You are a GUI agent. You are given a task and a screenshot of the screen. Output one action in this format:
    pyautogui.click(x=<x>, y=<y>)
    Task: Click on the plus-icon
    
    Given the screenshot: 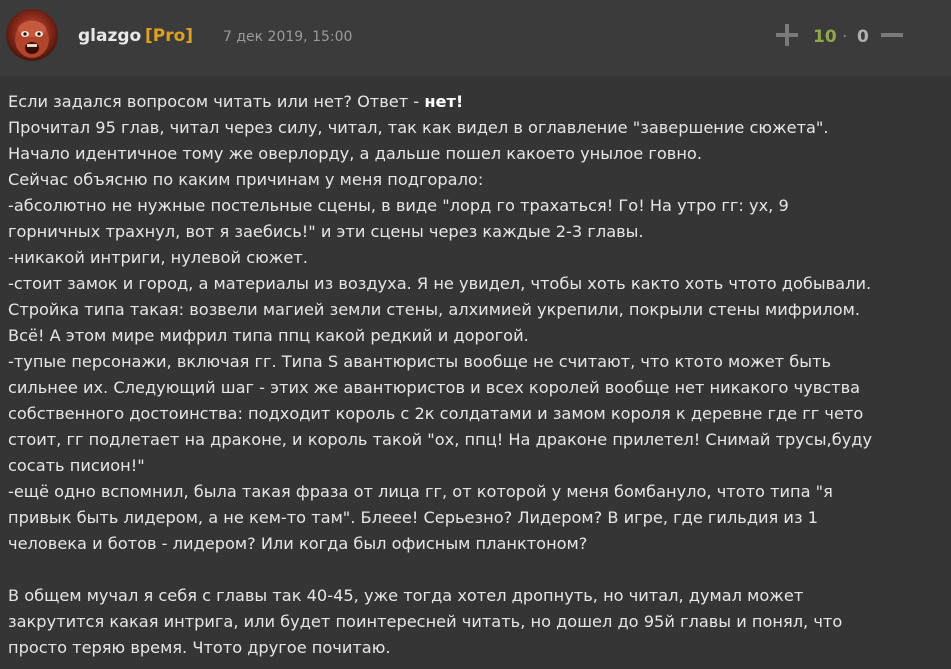 What is the action you would take?
    pyautogui.click(x=787, y=35)
    